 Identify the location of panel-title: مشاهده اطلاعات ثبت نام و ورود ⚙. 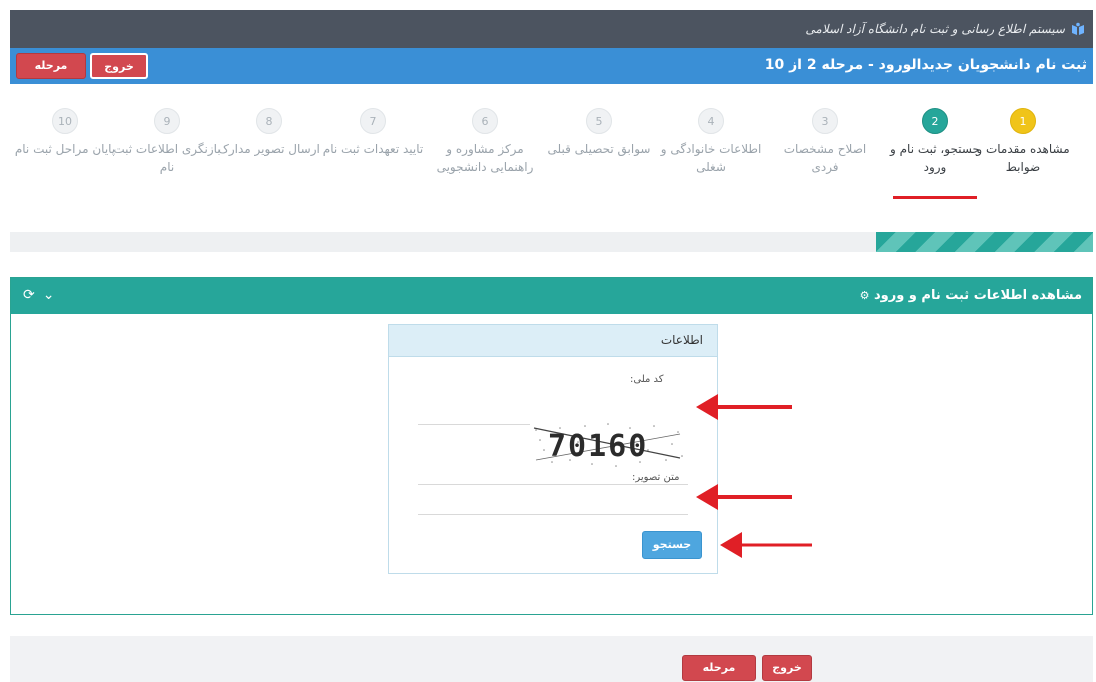
(971, 295).